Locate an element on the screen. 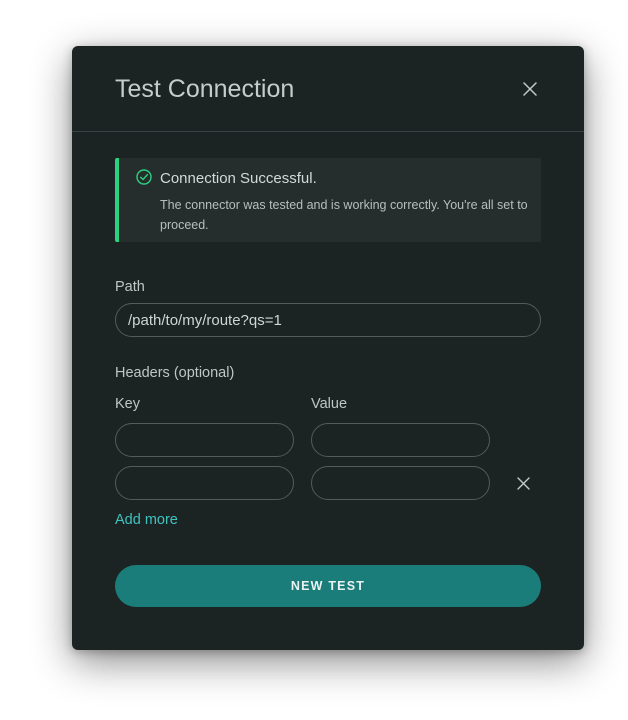 This screenshot has width=628, height=720. remove-header-row-button is located at coordinates (523, 483).